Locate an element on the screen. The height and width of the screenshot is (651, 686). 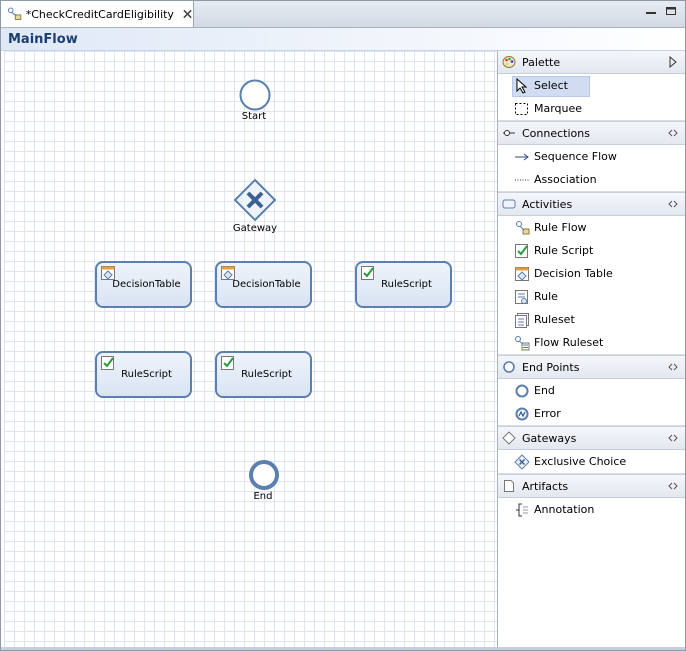
ruleflow-icon is located at coordinates (14, 13).